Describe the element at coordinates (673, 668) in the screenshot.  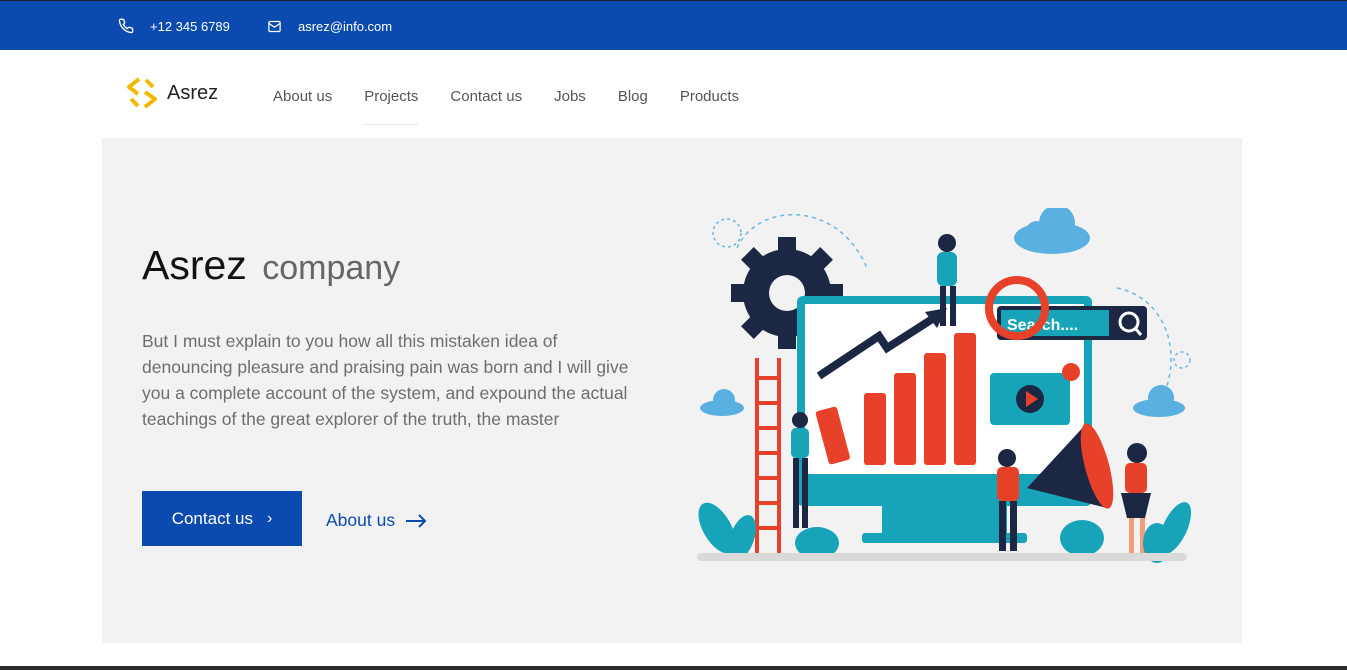
I see `bottom-border` at that location.